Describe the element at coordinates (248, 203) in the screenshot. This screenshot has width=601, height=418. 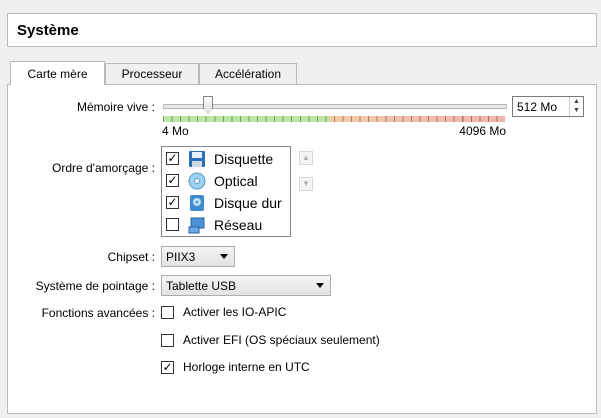
I see `boot-item-label: Disque dur` at that location.